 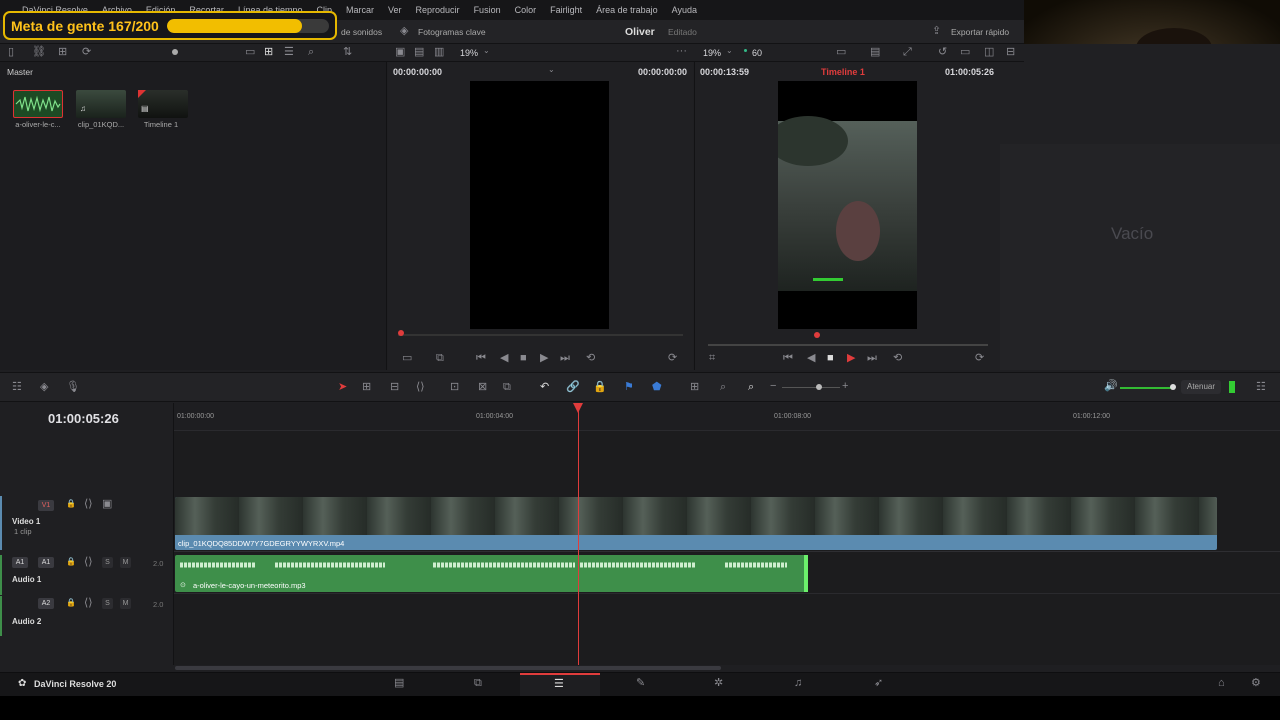 I want to click on fairlight-page-icon: ♫, so click(x=798, y=683).